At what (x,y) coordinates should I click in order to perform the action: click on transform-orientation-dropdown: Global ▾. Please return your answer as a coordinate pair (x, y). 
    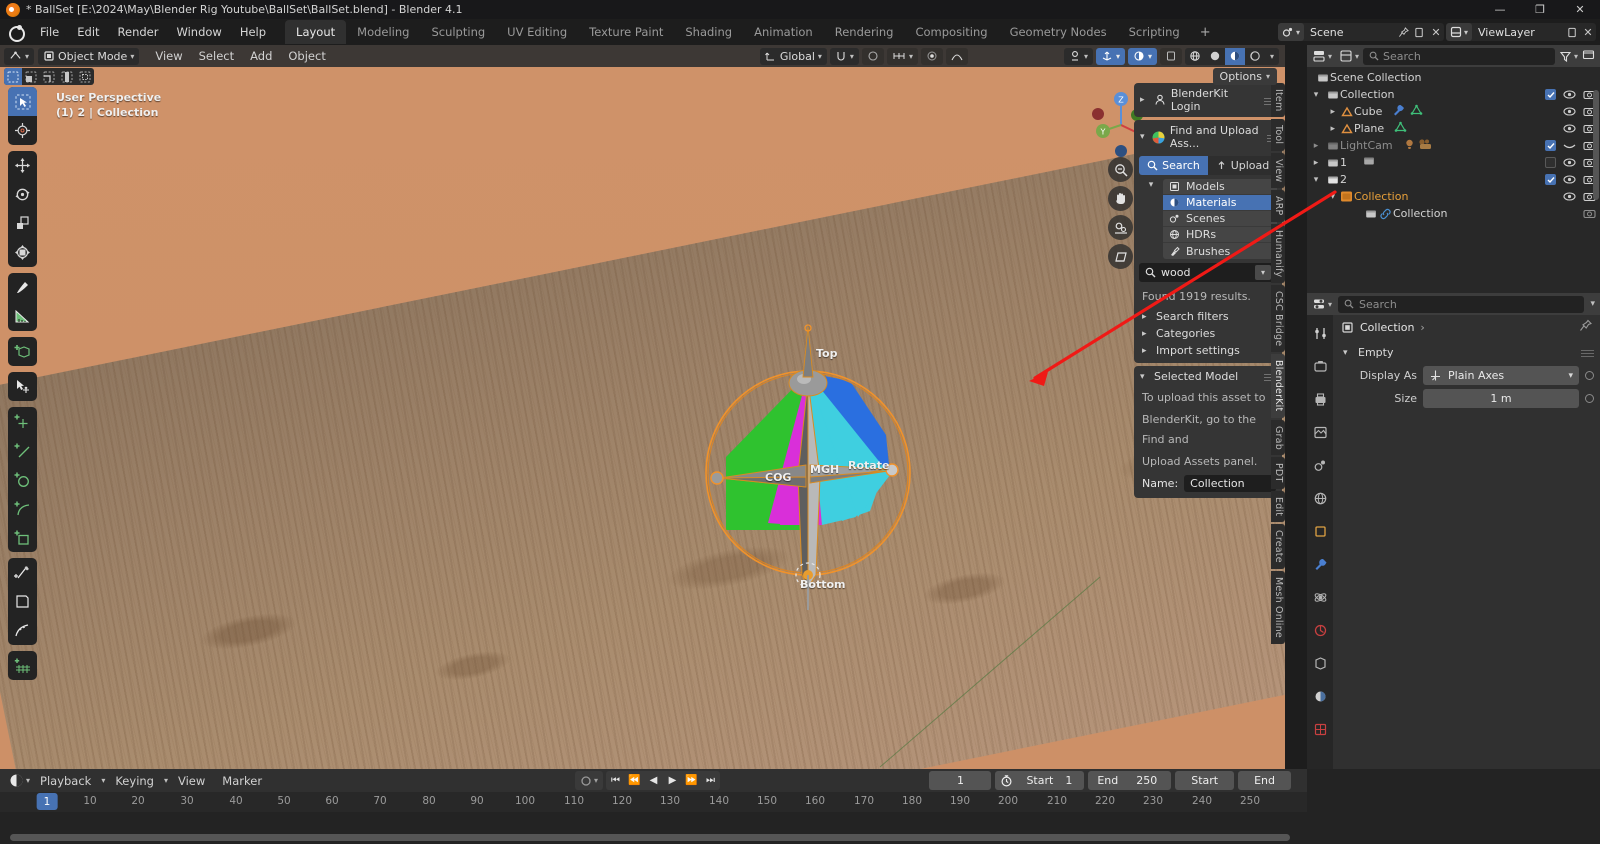
    Looking at the image, I should click on (793, 56).